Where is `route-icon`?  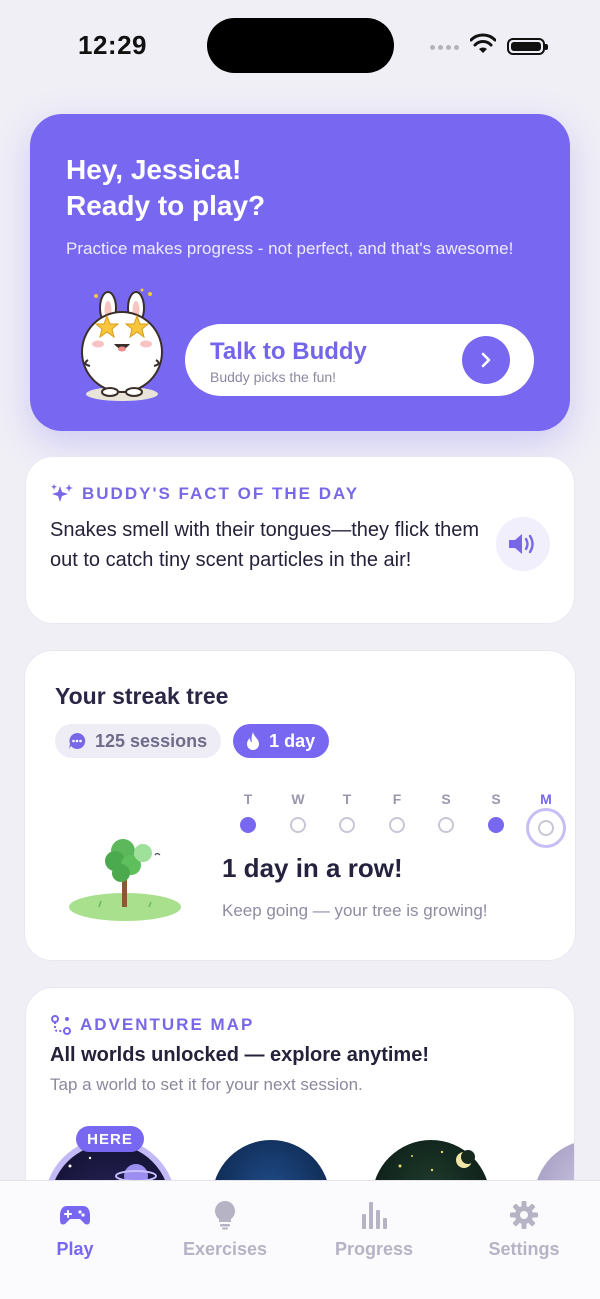 route-icon is located at coordinates (61, 1025).